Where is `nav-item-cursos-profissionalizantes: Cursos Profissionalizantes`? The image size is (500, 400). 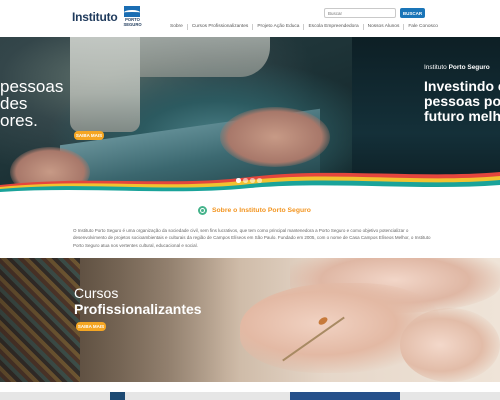
nav-item-cursos-profissionalizantes: Cursos Profissionalizantes is located at coordinates (221, 27).